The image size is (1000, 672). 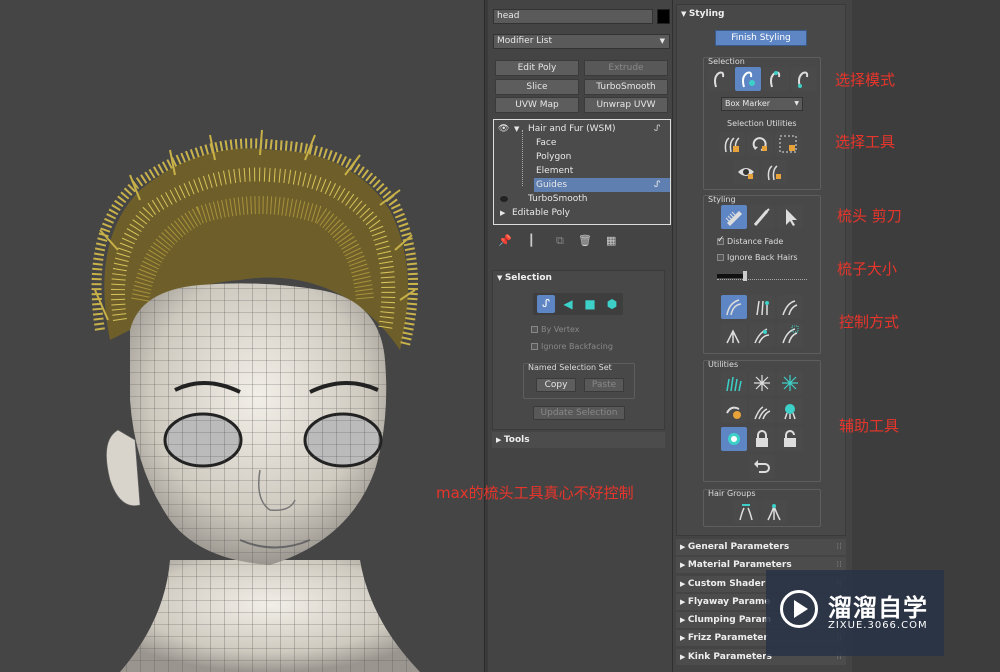 I want to click on attenuate-icon, so click(x=734, y=383).